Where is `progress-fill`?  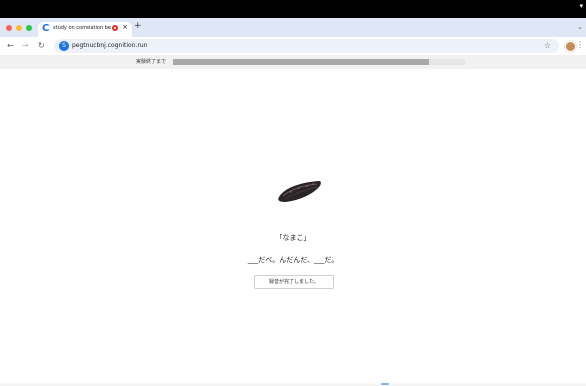
progress-fill is located at coordinates (301, 62).